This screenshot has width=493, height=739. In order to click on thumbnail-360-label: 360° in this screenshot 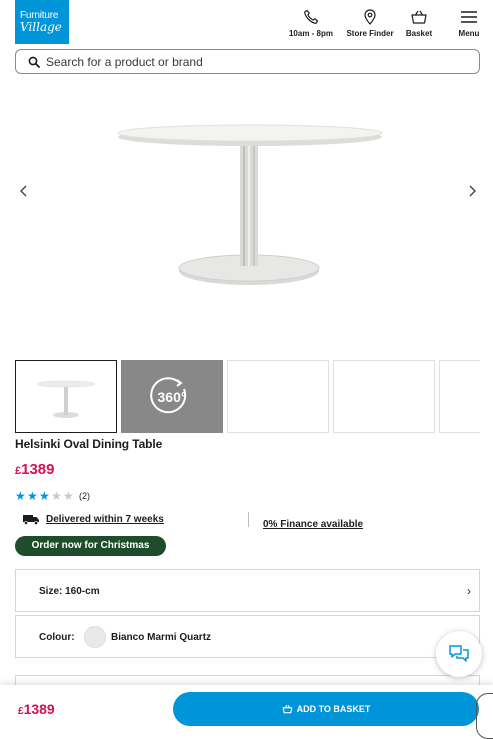, I will do `click(172, 397)`.